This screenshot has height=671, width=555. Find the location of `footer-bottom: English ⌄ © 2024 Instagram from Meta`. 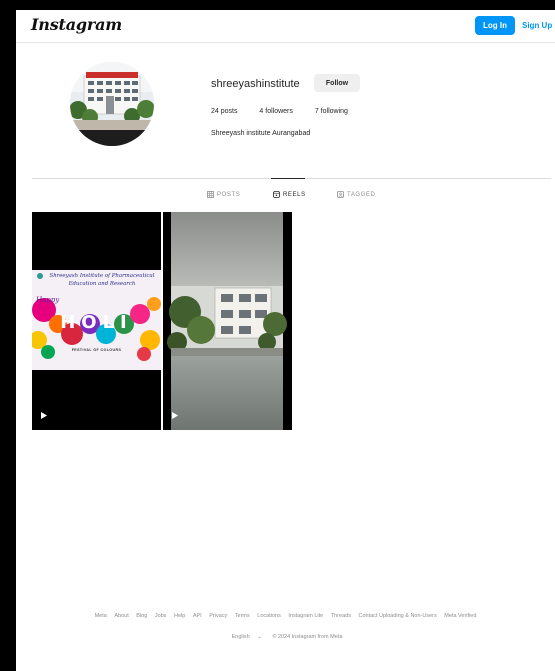

footer-bottom: English ⌄ © 2024 Instagram from Meta is located at coordinates (285, 637).